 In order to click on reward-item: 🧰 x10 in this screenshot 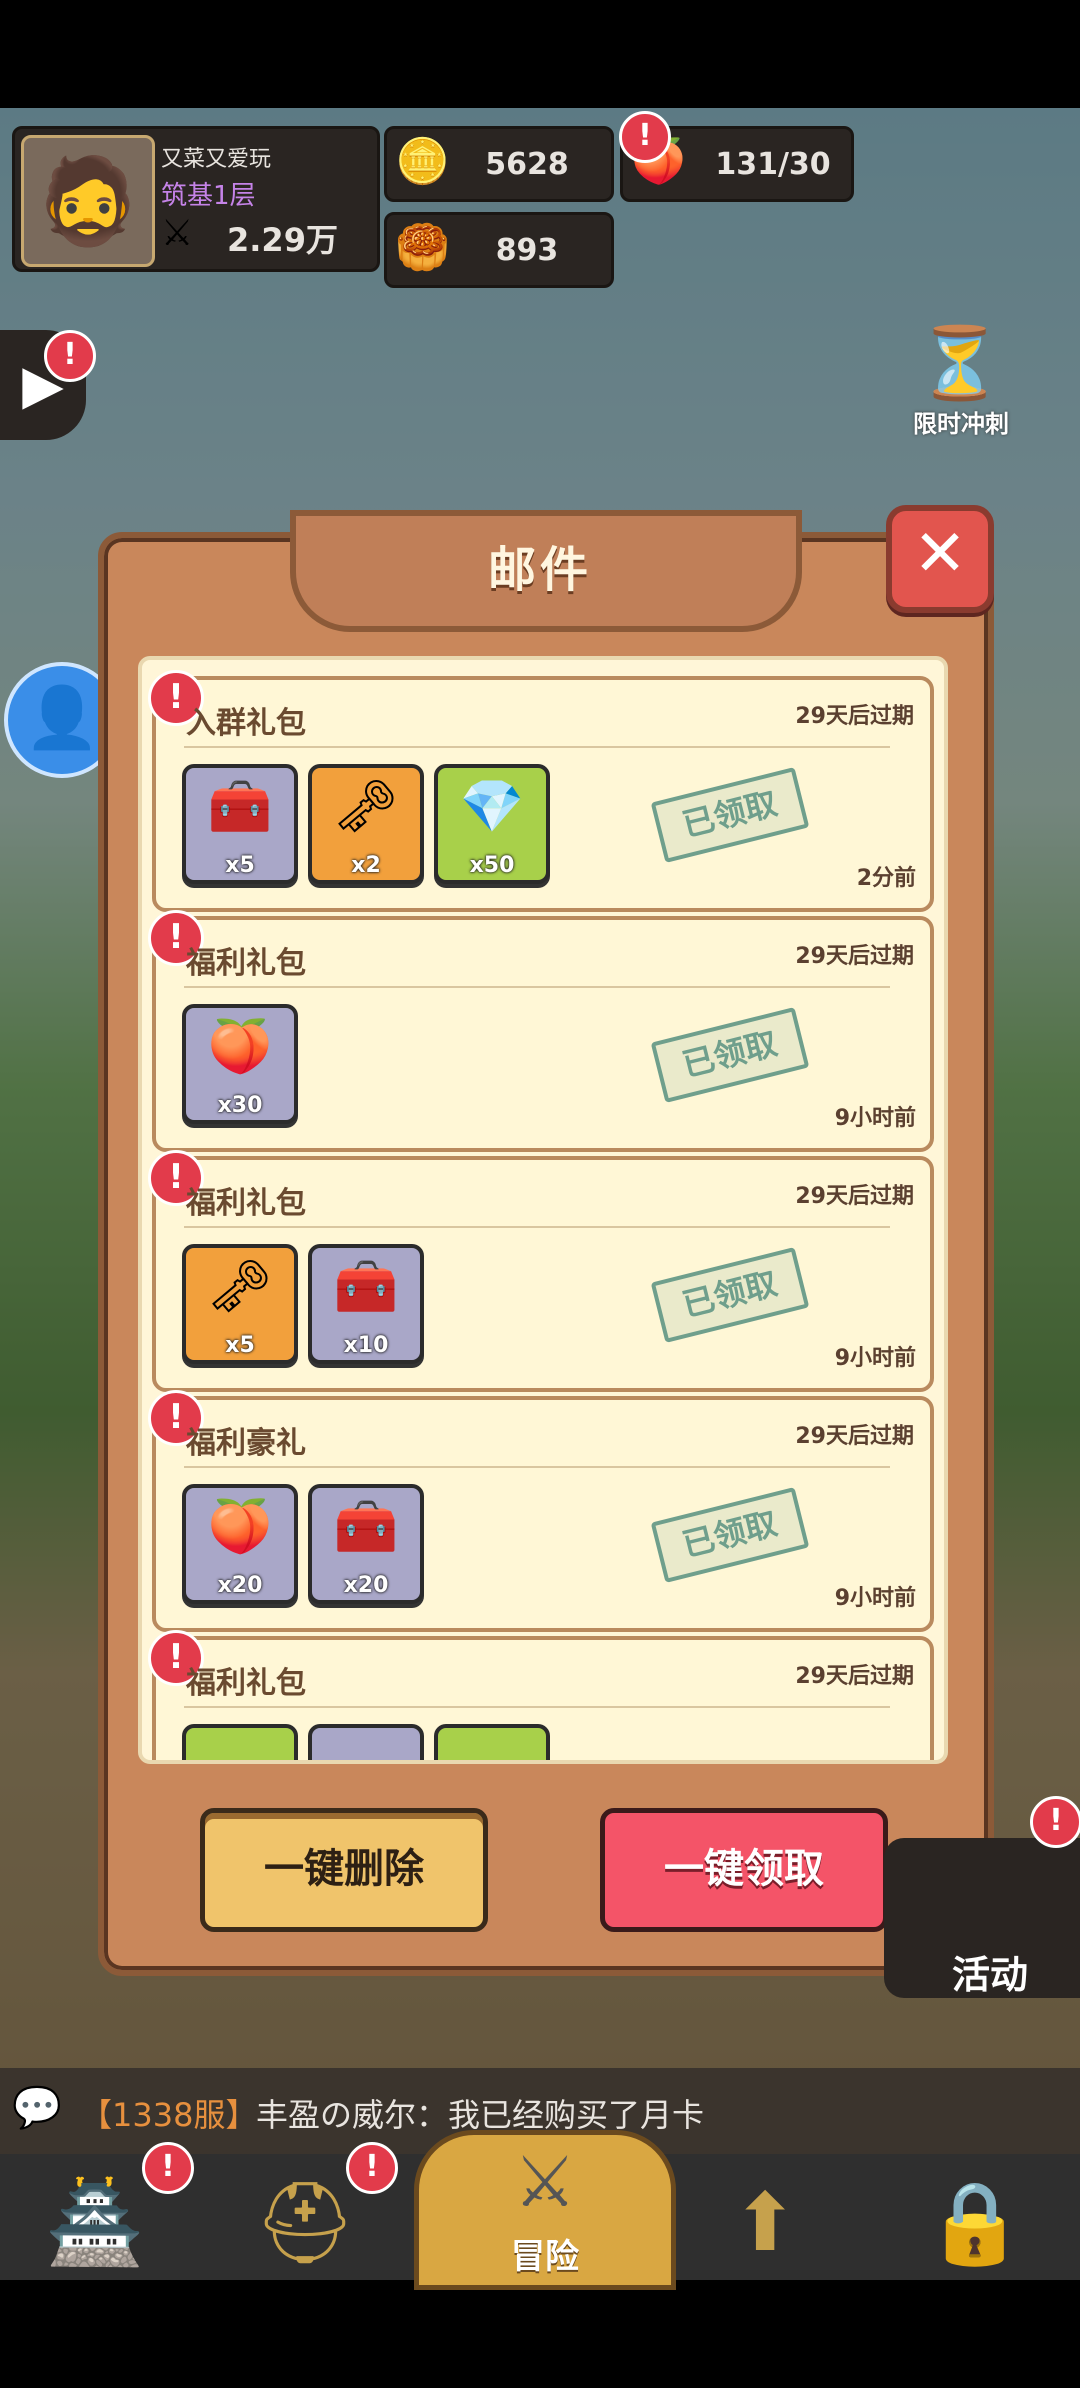, I will do `click(366, 1304)`.